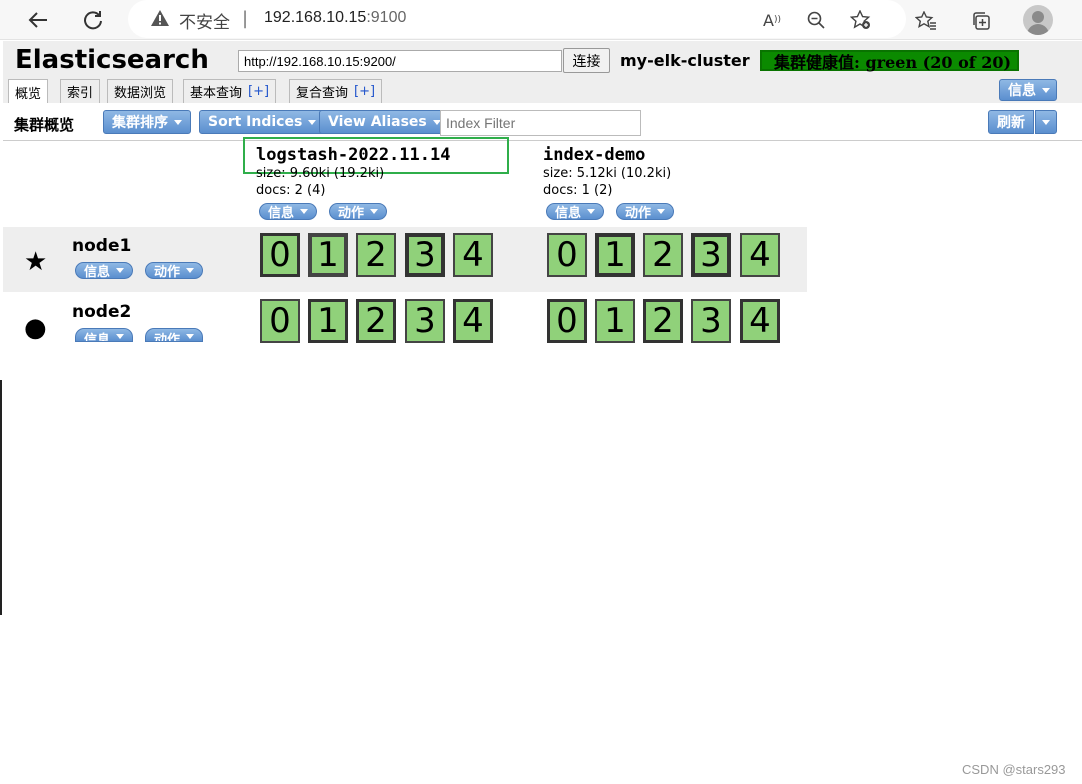  I want to click on profile-avatar, so click(1038, 20).